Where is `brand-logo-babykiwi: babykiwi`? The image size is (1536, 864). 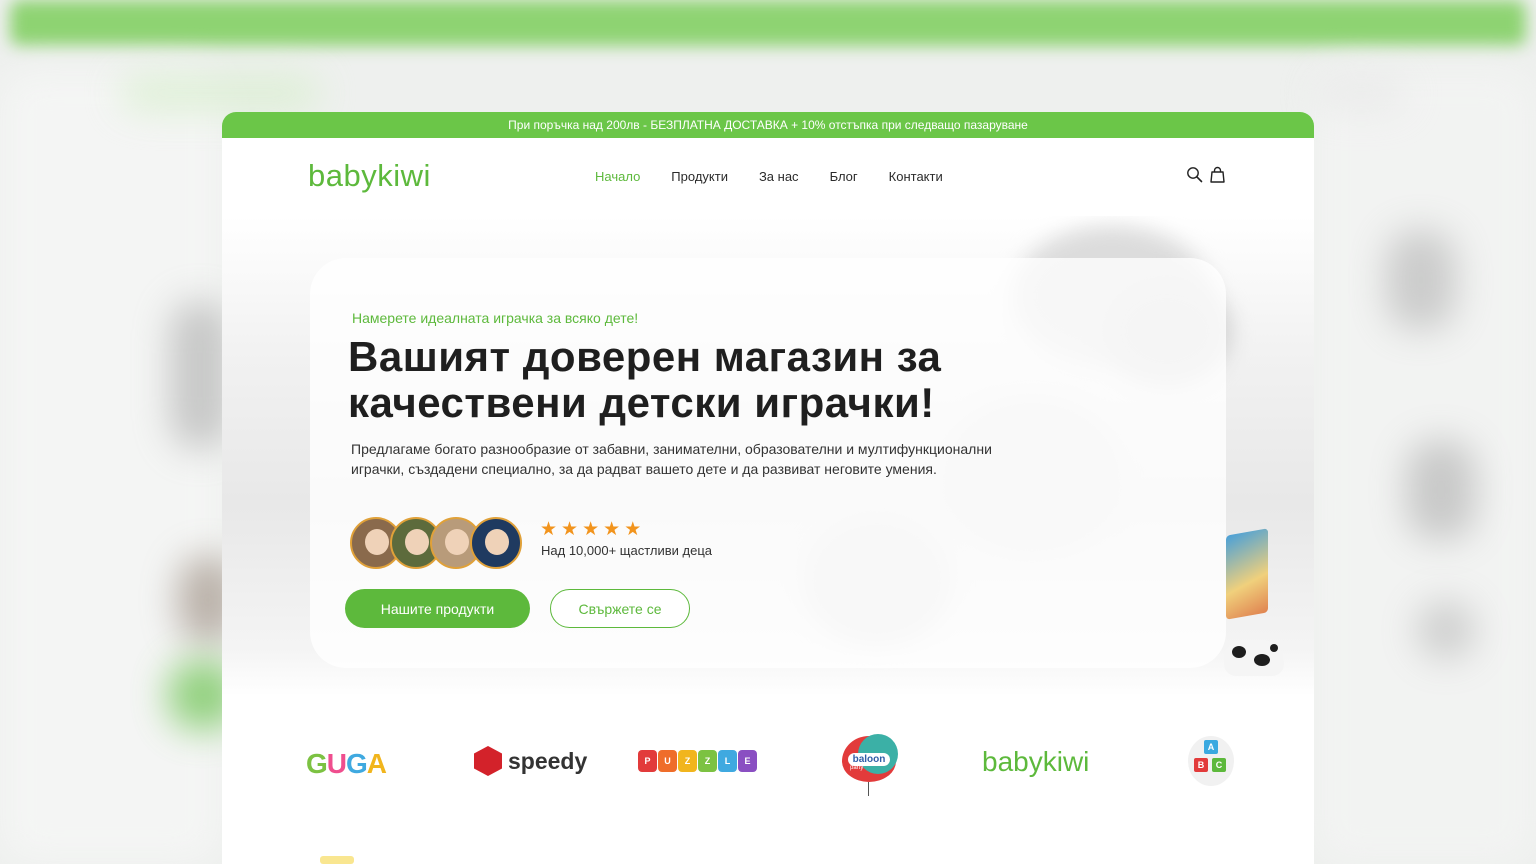
brand-logo-babykiwi: babykiwi is located at coordinates (1035, 762).